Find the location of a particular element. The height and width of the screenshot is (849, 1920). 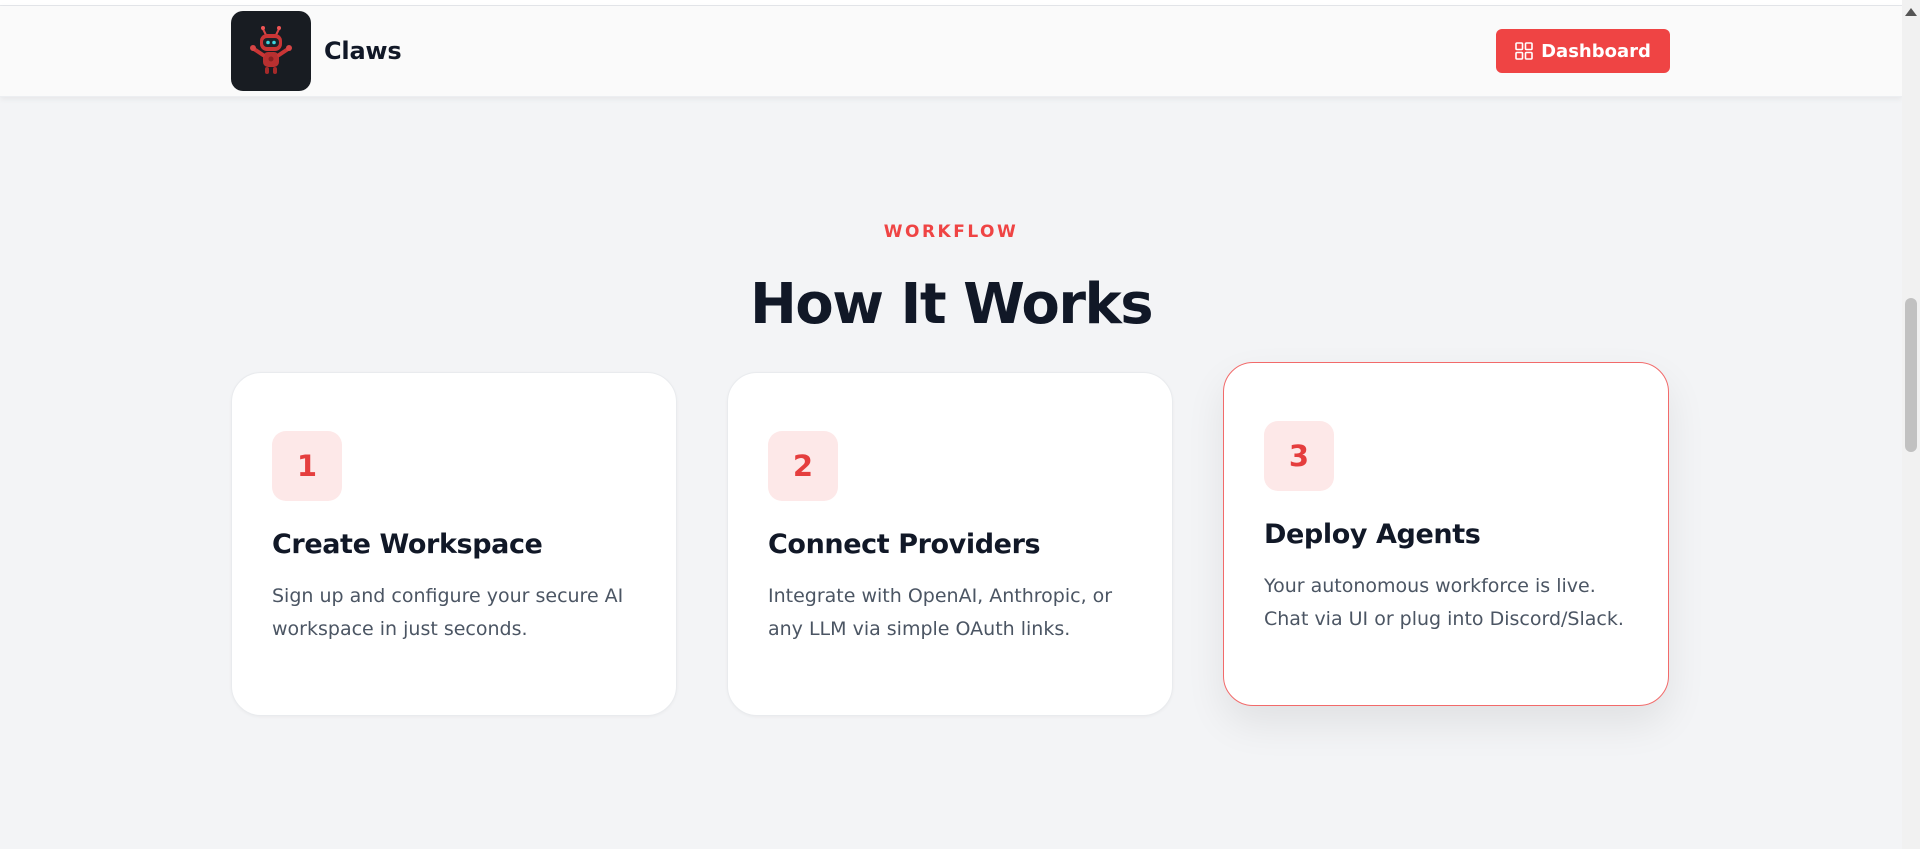

dashboard-button: Dashboard is located at coordinates (1583, 51).